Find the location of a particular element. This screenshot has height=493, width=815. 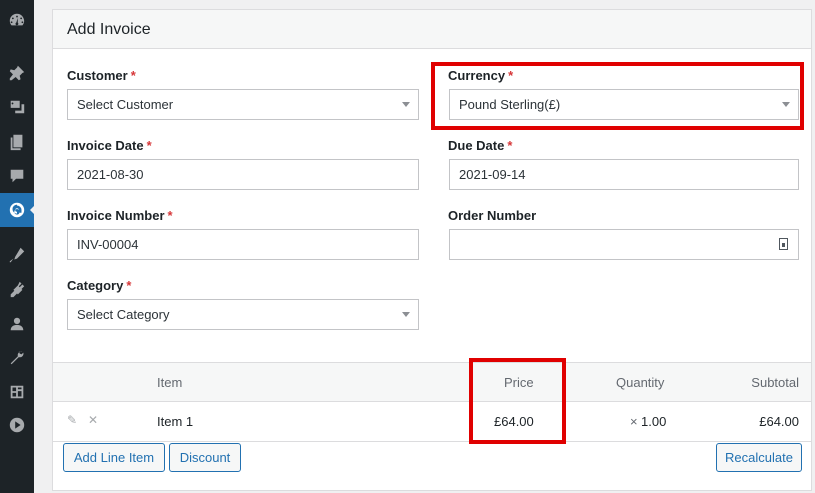

invoice-date-label-text: Invoice Date is located at coordinates (105, 145).